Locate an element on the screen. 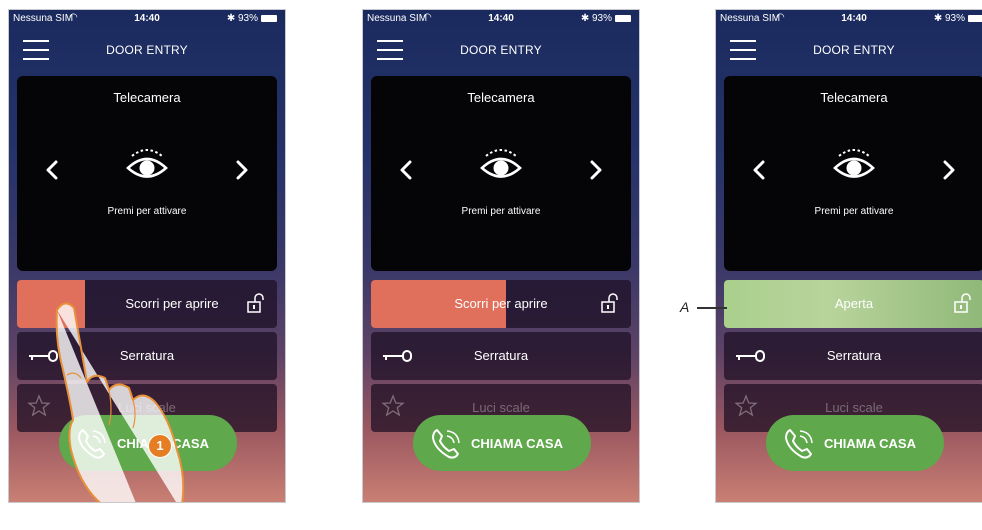 The image size is (982, 530). annotation-line is located at coordinates (712, 308).